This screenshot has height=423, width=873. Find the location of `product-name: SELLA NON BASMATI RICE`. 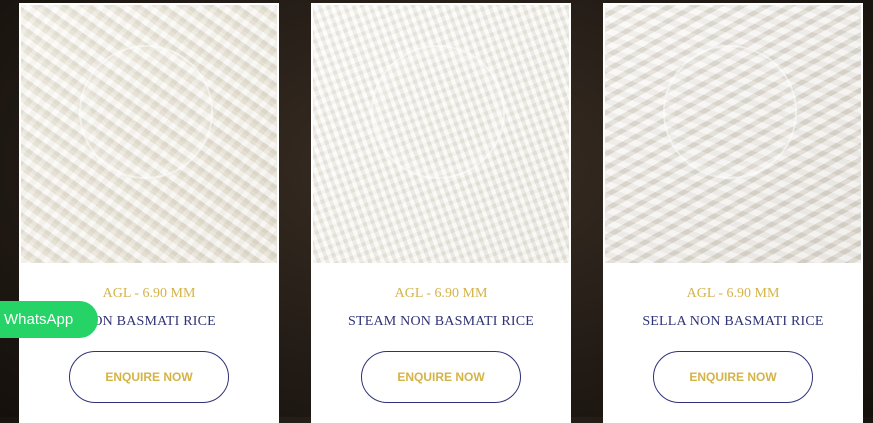

product-name: SELLA NON BASMATI RICE is located at coordinates (733, 321).